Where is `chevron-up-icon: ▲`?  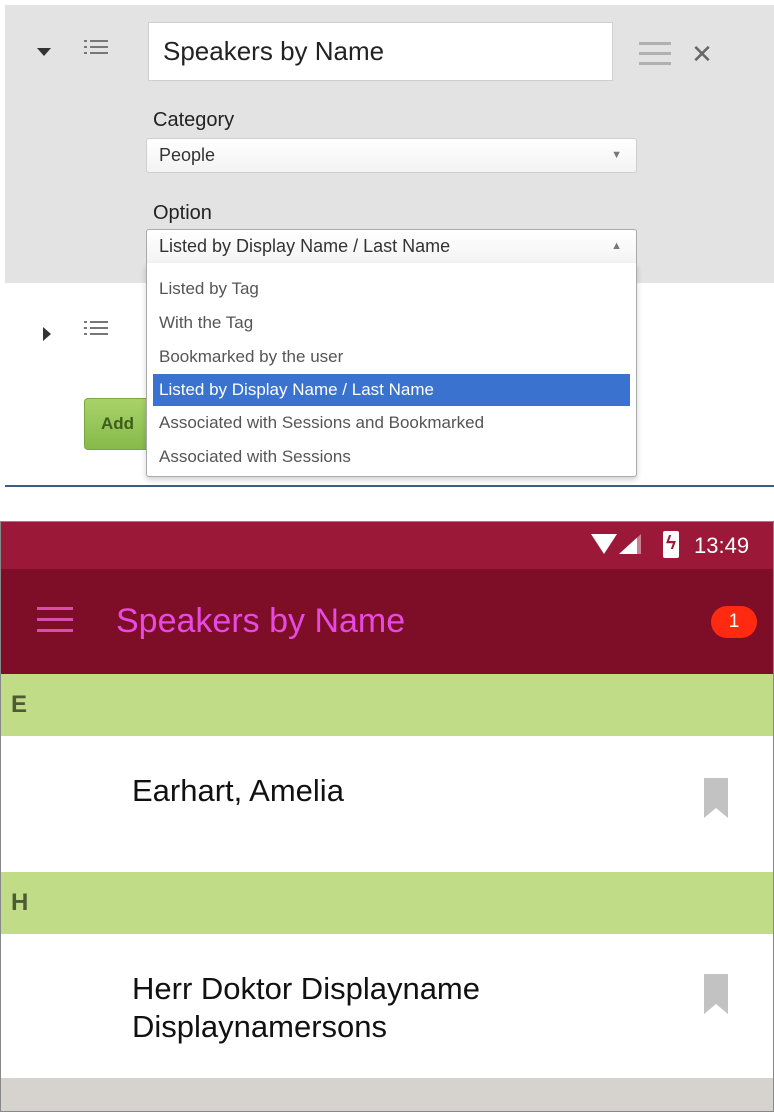 chevron-up-icon: ▲ is located at coordinates (616, 246).